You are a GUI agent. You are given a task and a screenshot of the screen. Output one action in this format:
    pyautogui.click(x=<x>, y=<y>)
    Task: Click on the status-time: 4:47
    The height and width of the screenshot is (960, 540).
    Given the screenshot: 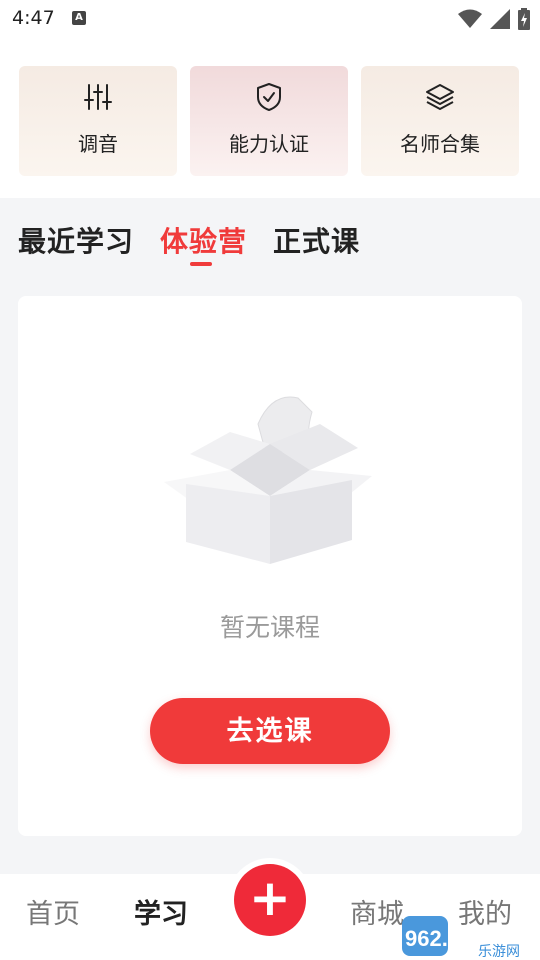 What is the action you would take?
    pyautogui.click(x=33, y=18)
    